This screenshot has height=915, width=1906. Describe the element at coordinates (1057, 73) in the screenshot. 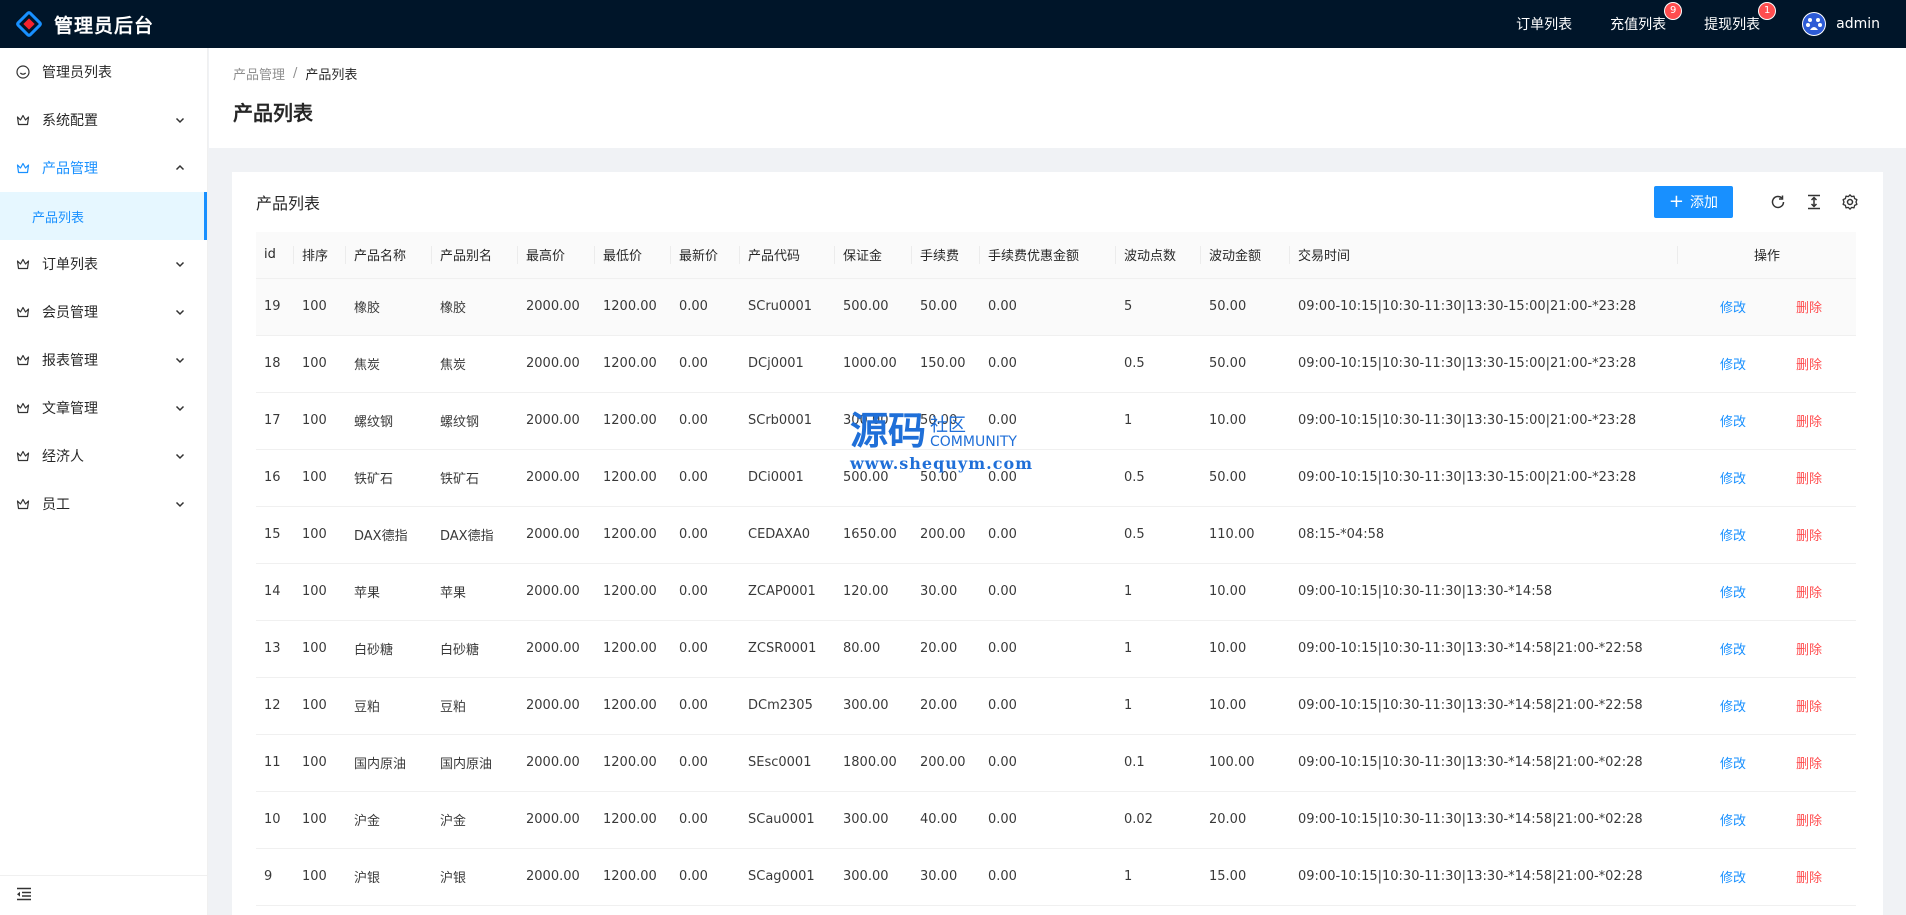

I see `breadcrumb: 产品管理 / 产品列表` at that location.